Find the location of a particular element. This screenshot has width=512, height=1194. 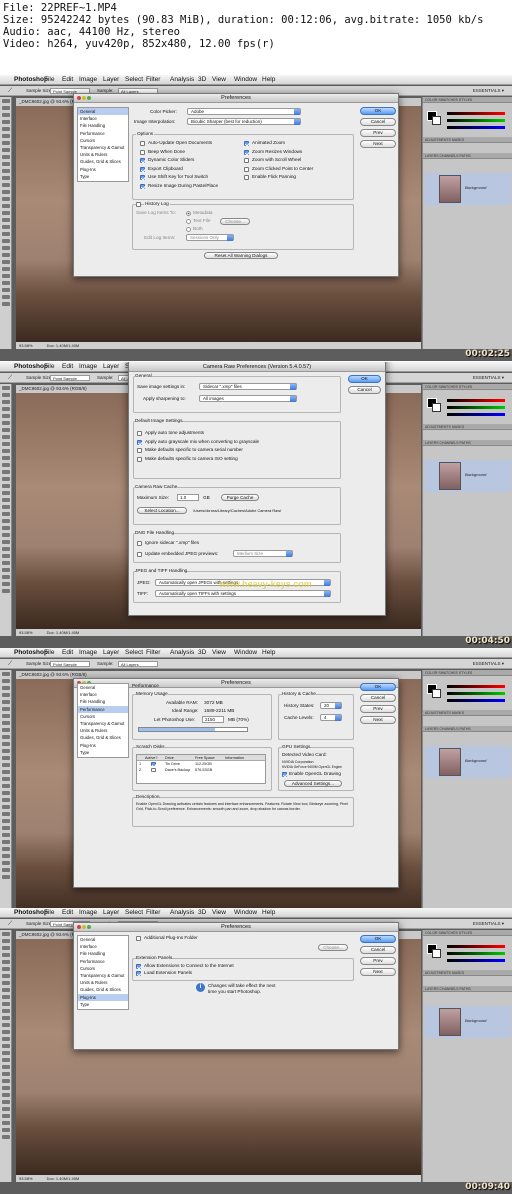

history-log-checkbox is located at coordinates (138, 204).